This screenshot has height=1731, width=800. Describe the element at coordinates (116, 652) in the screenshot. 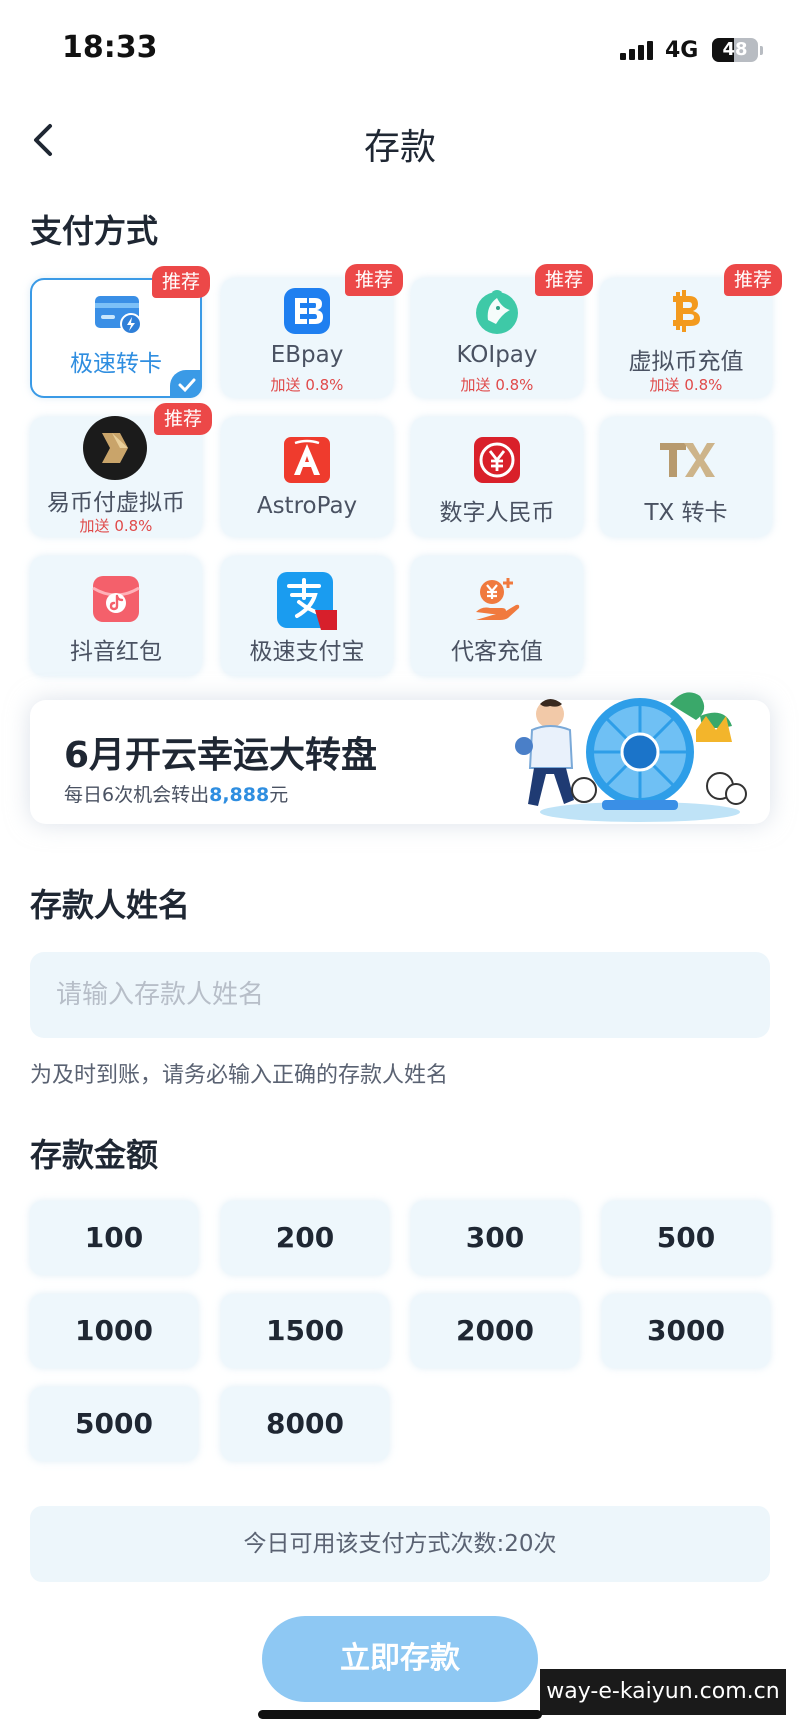

I see `payment-method-label: 抖音红包` at that location.